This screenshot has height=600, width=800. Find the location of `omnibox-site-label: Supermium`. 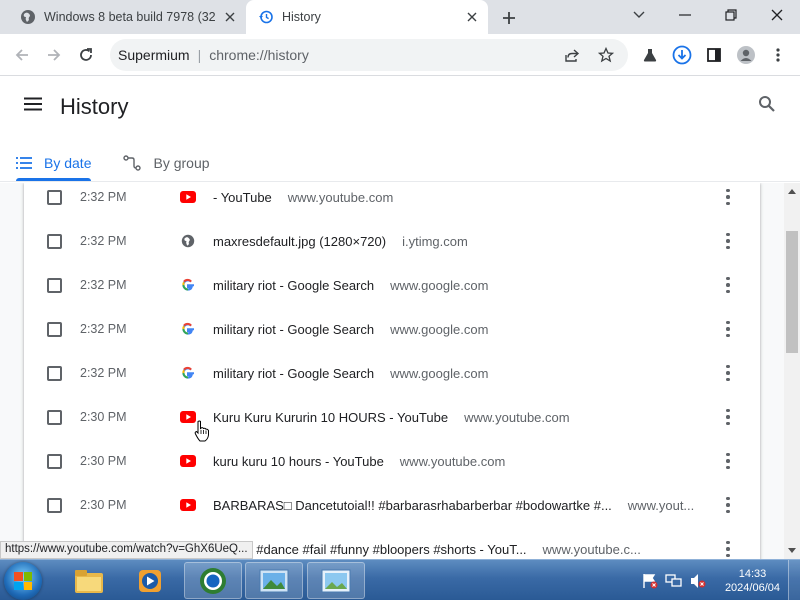

omnibox-site-label: Supermium is located at coordinates (154, 55).